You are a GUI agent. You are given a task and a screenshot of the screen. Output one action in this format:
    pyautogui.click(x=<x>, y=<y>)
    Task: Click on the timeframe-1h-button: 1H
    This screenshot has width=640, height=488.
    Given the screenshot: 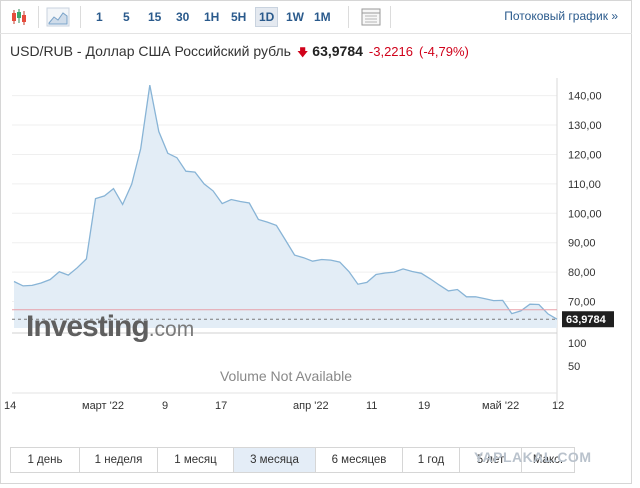 What is the action you would take?
    pyautogui.click(x=211, y=17)
    